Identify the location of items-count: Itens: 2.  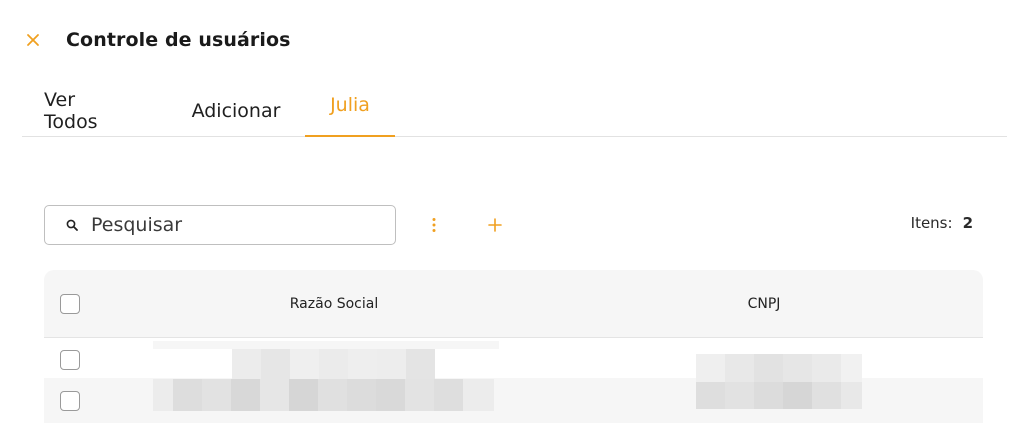
(942, 223).